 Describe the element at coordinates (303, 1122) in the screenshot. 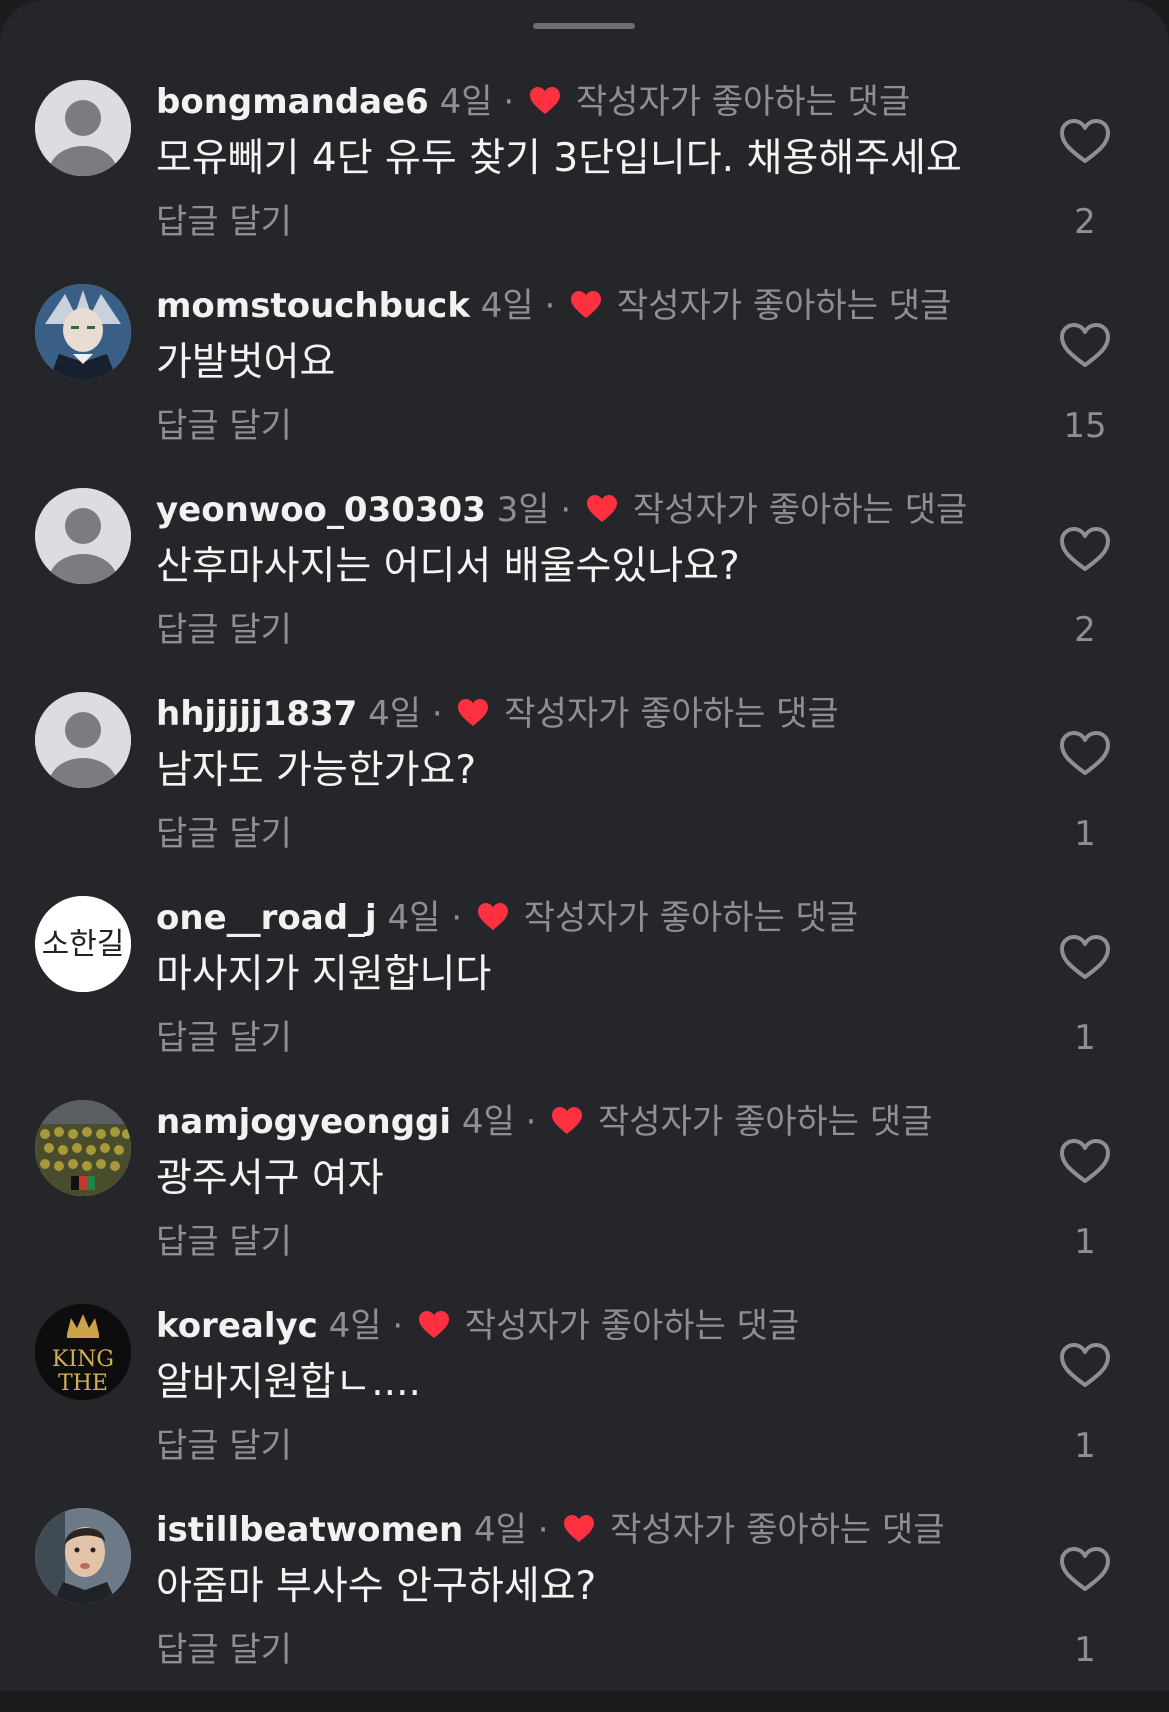

I see `username: namjogyeonggi` at that location.